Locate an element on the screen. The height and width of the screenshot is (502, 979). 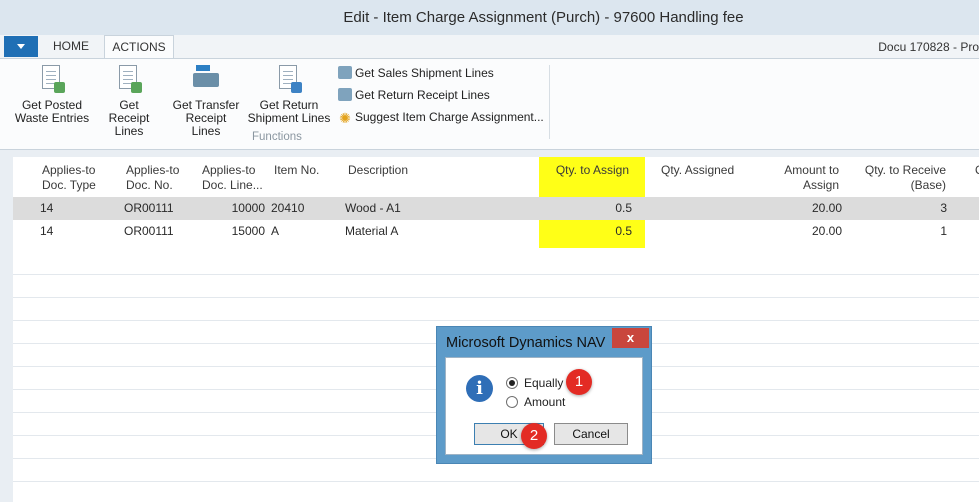
ribbon-tab-bar: HOME ACTIONS Docu 170828 - Pro is located at coordinates (489, 47).